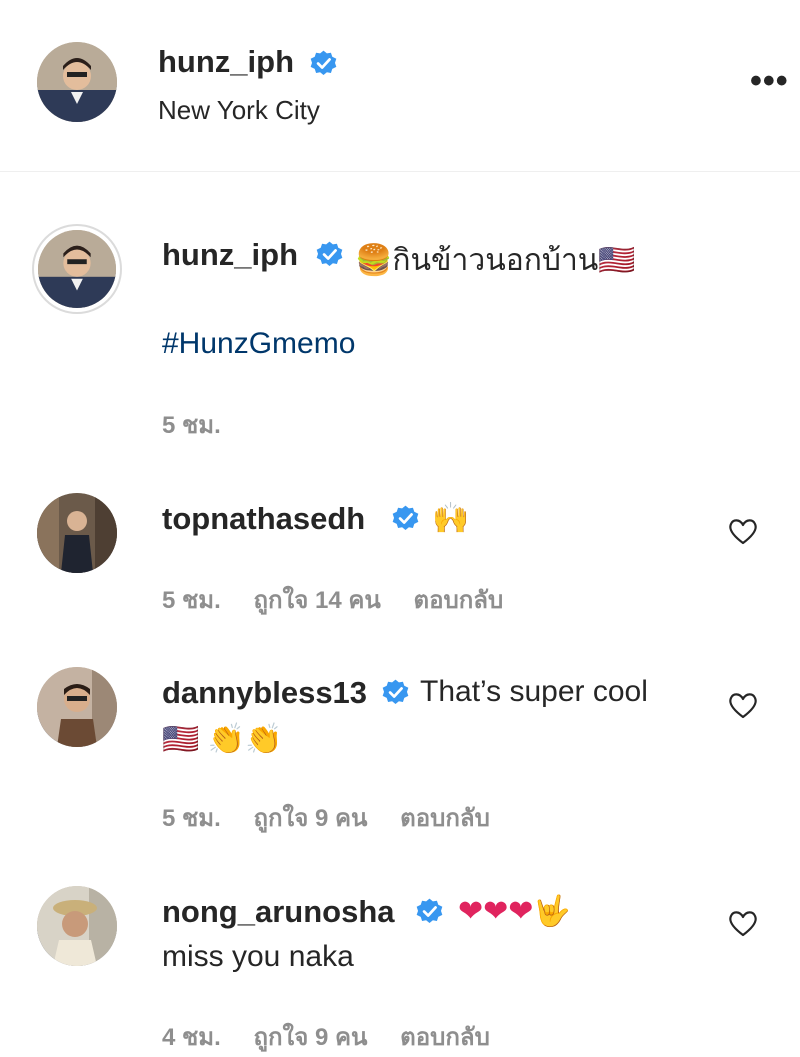  I want to click on caption-time: 5 ชม., so click(191, 425).